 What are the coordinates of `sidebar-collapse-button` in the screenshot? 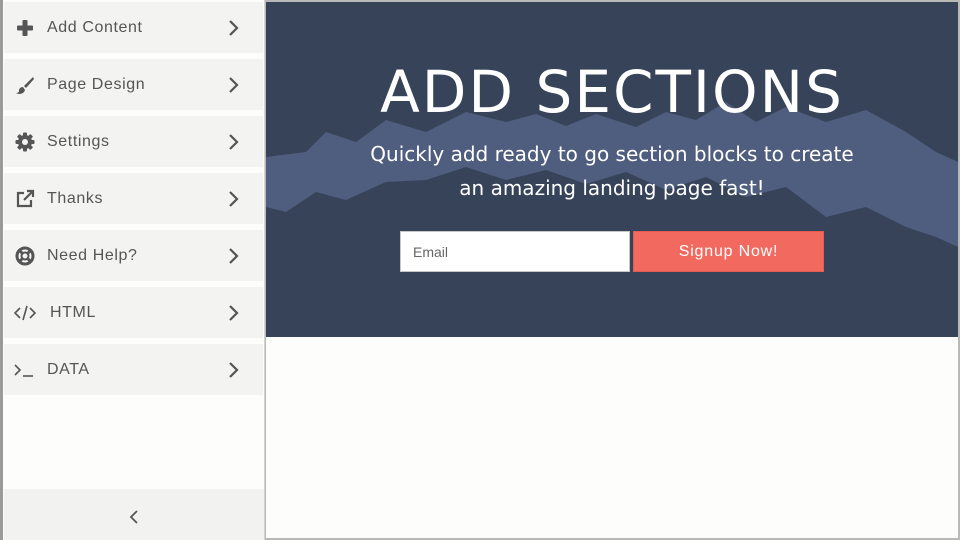 It's located at (134, 514).